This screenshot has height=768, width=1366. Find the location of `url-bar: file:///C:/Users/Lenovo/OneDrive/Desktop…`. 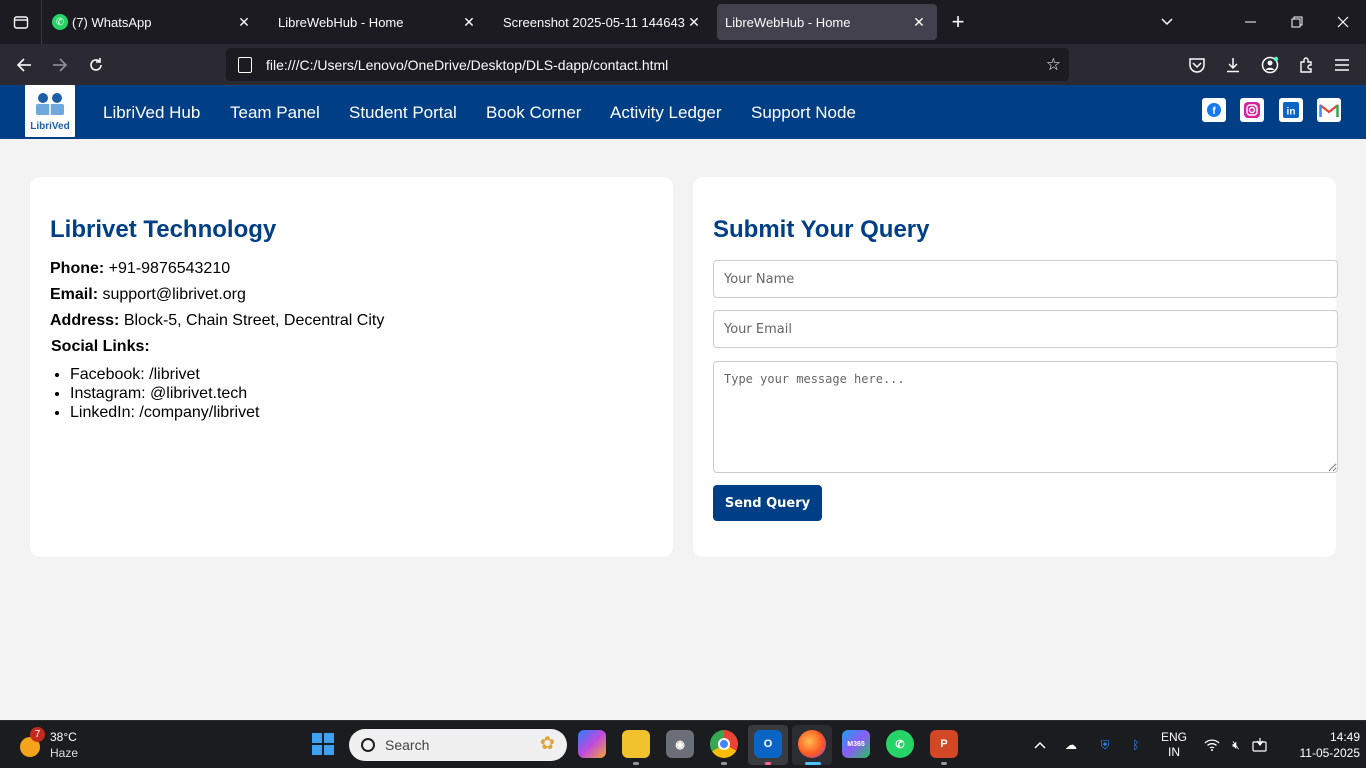

url-bar: file:///C:/Users/Lenovo/OneDrive/Desktop… is located at coordinates (647, 64).